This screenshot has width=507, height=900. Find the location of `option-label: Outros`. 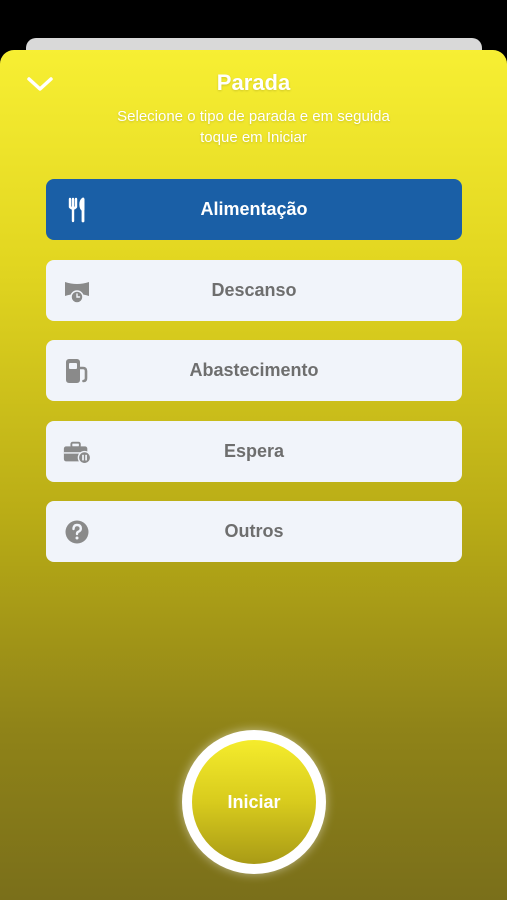

option-label: Outros is located at coordinates (254, 531).